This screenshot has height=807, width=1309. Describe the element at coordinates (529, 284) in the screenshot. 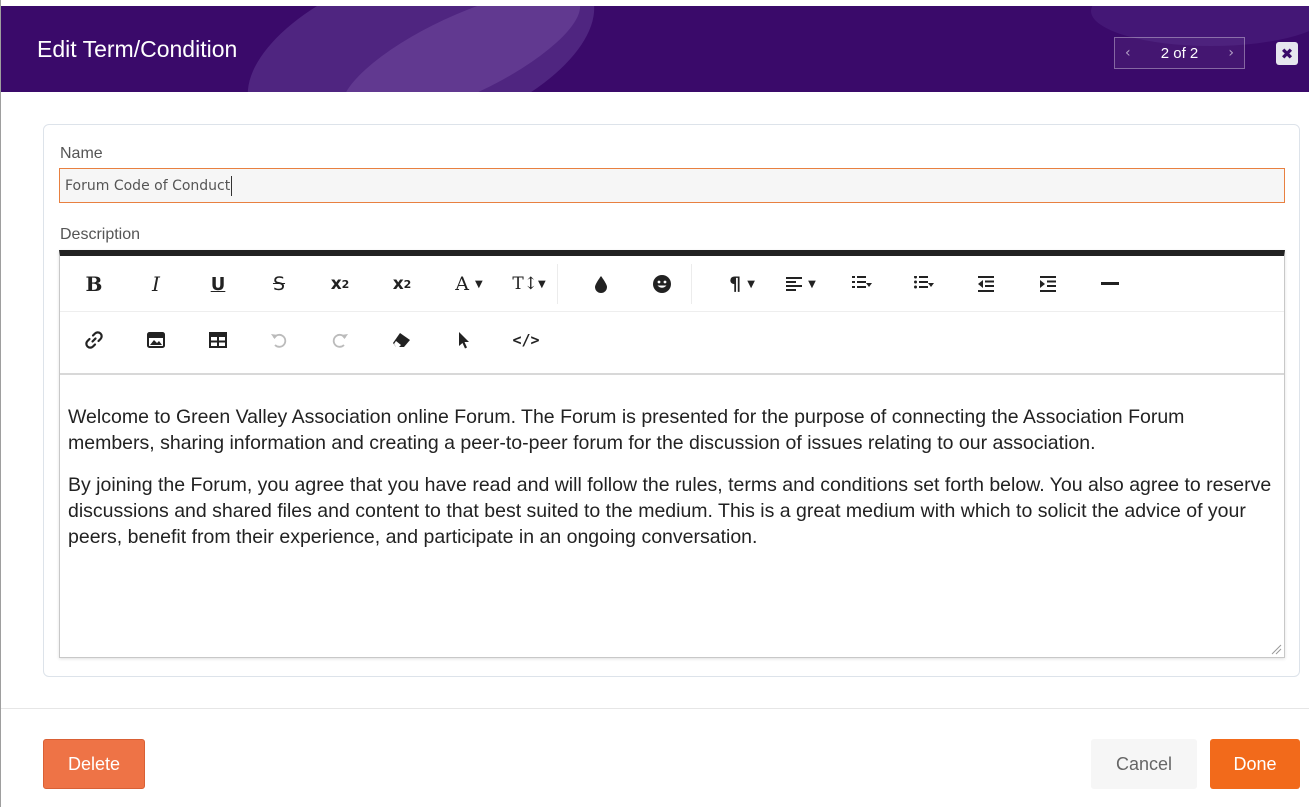

I see `font-size-icon: T↕ ▼` at that location.